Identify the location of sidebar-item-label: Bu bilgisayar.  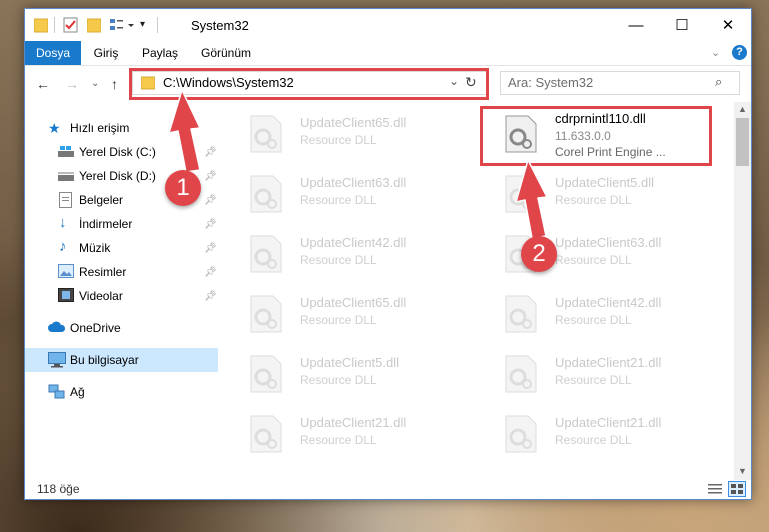
(104, 360).